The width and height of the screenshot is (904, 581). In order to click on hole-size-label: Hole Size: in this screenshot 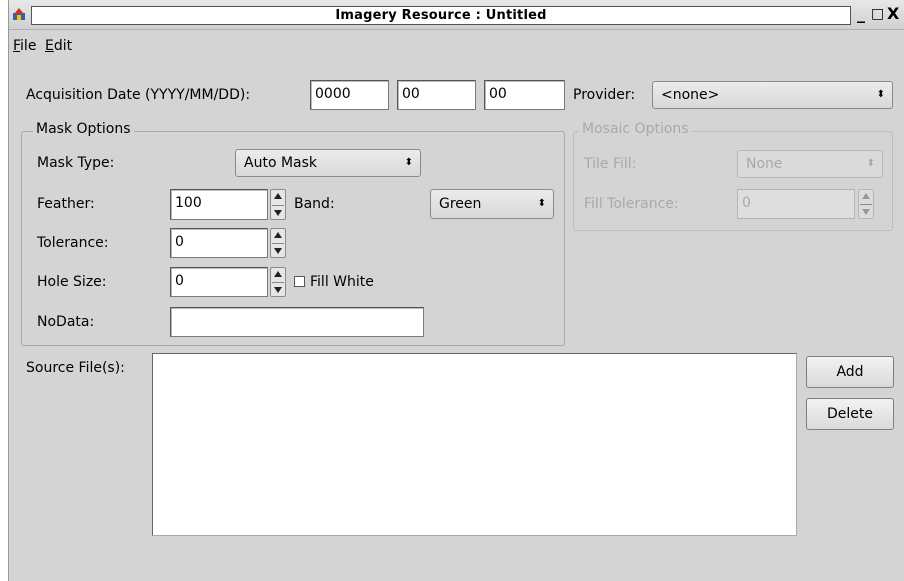, I will do `click(72, 282)`.